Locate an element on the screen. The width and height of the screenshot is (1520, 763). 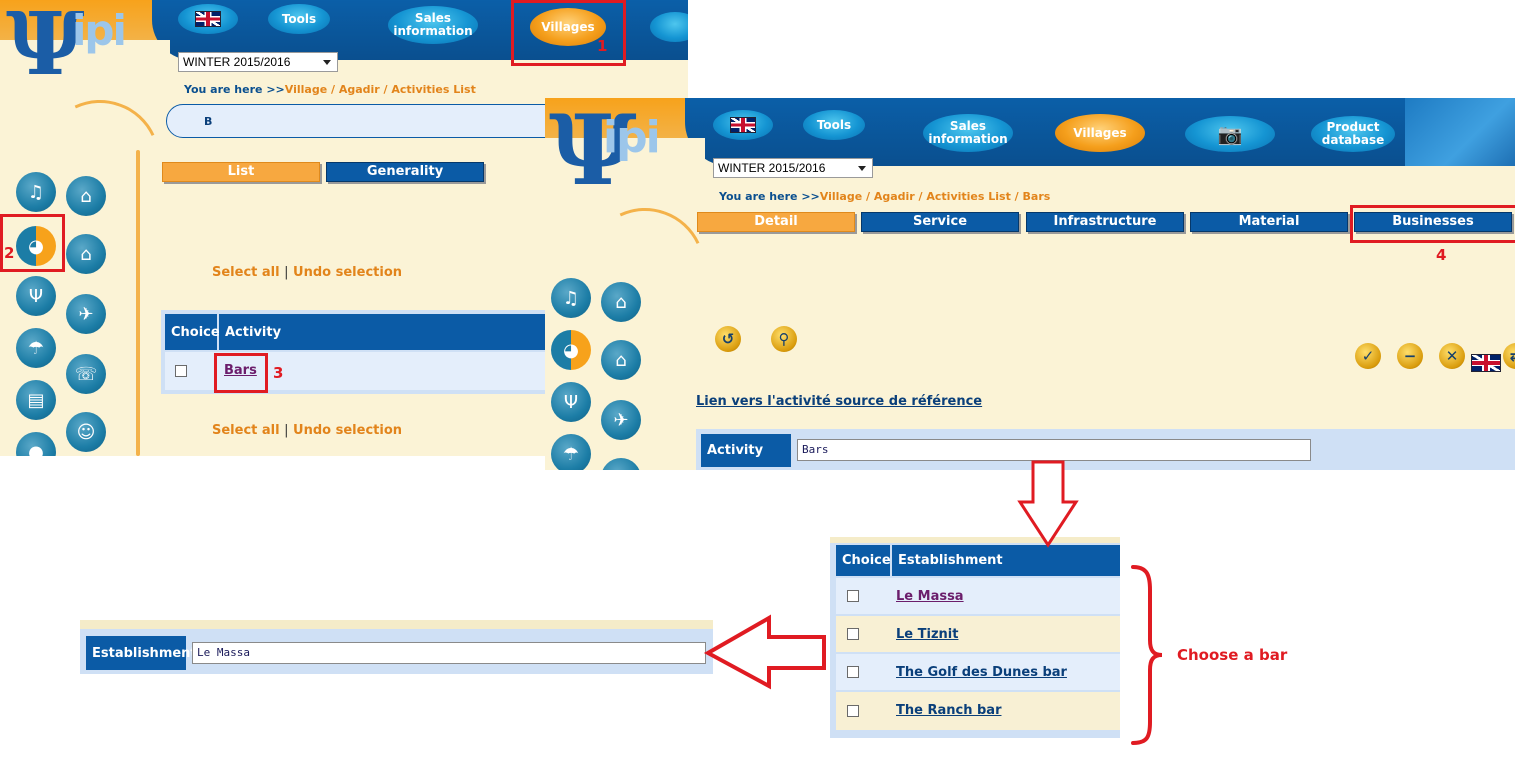
brace-annotation is located at coordinates (1147, 655).